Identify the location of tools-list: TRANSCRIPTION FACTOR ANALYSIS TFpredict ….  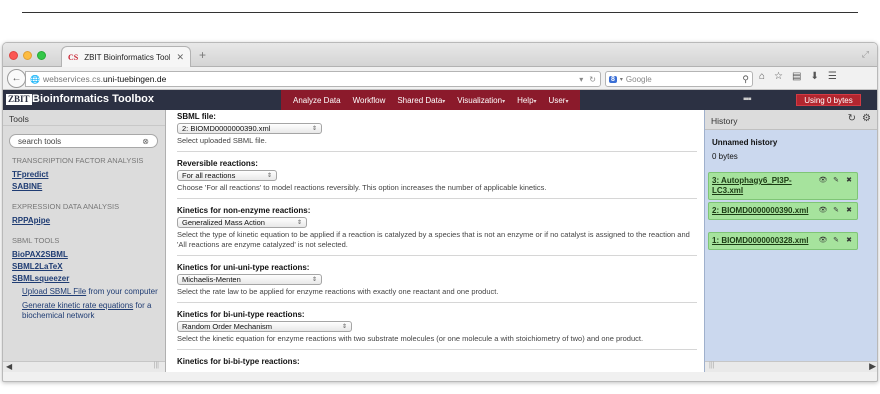
(87, 240).